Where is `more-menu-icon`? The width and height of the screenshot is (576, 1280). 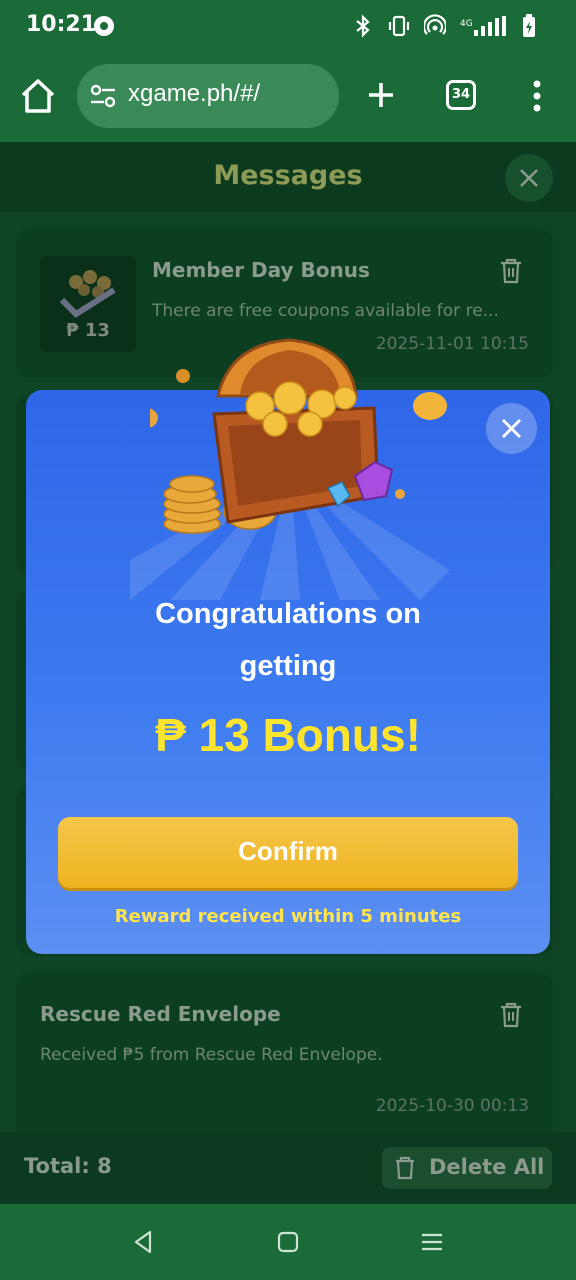 more-menu-icon is located at coordinates (537, 96).